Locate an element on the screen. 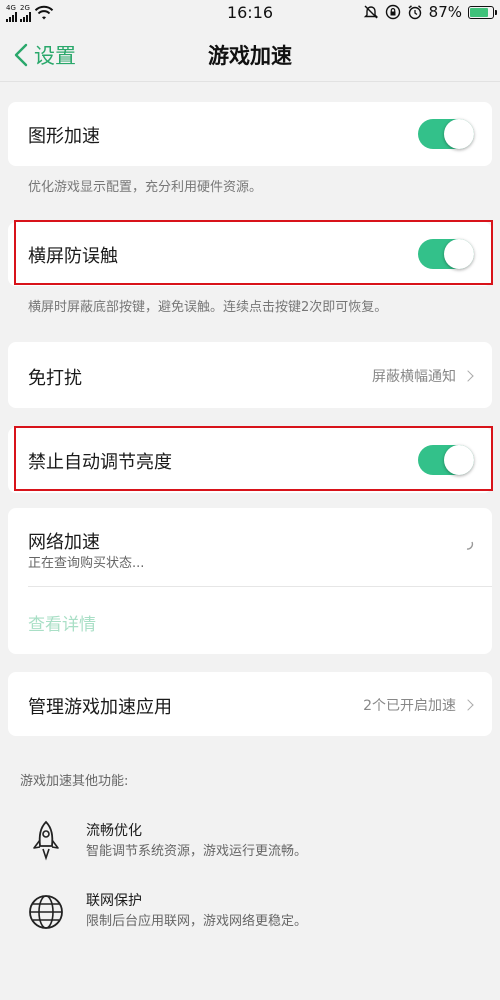 This screenshot has width=500, height=1000. other-features-title: 游戏加速其他功能: is located at coordinates (74, 781).